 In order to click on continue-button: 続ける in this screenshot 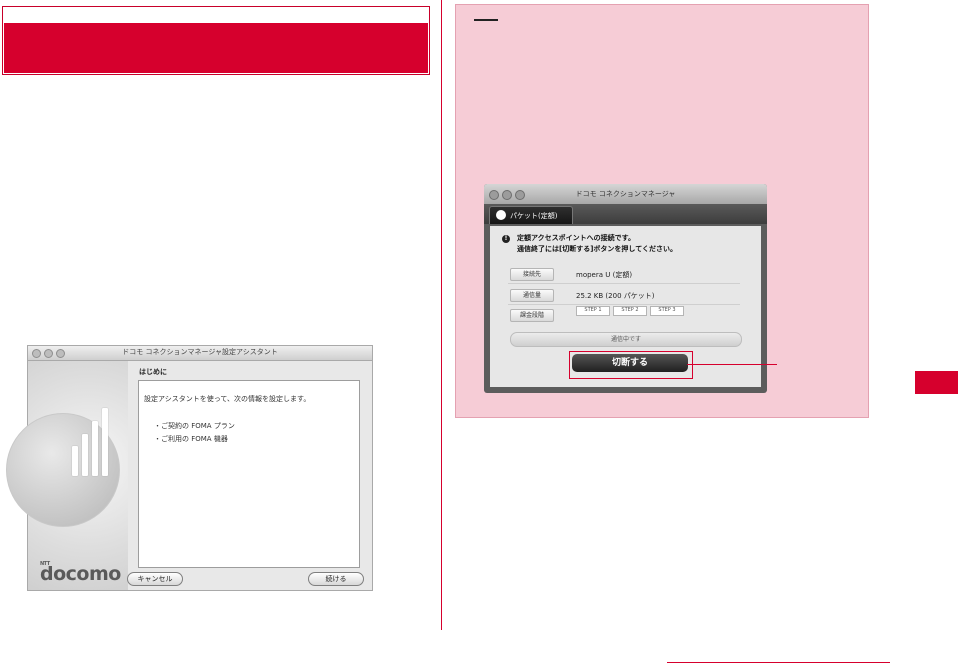, I will do `click(336, 579)`.